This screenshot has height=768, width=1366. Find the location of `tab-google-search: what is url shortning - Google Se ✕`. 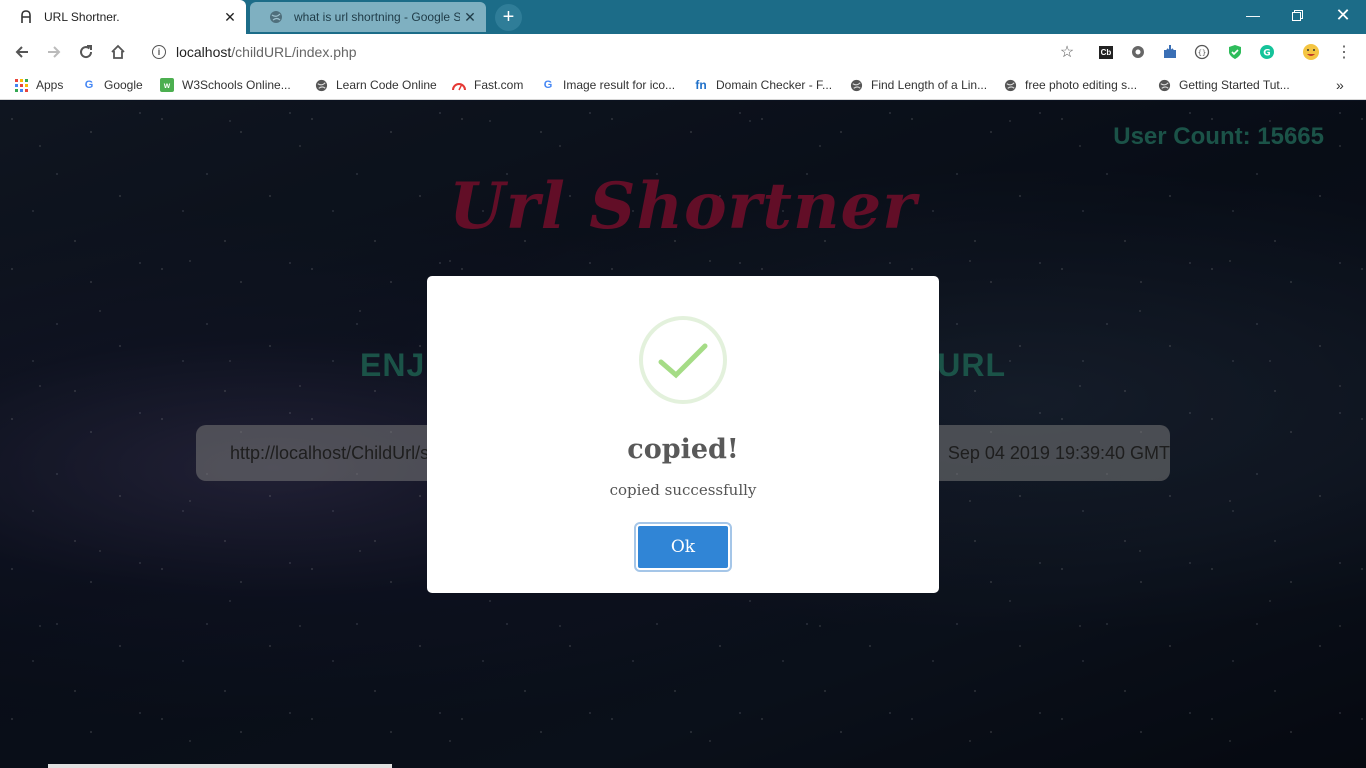

tab-google-search: what is url shortning - Google Se ✕ is located at coordinates (368, 17).